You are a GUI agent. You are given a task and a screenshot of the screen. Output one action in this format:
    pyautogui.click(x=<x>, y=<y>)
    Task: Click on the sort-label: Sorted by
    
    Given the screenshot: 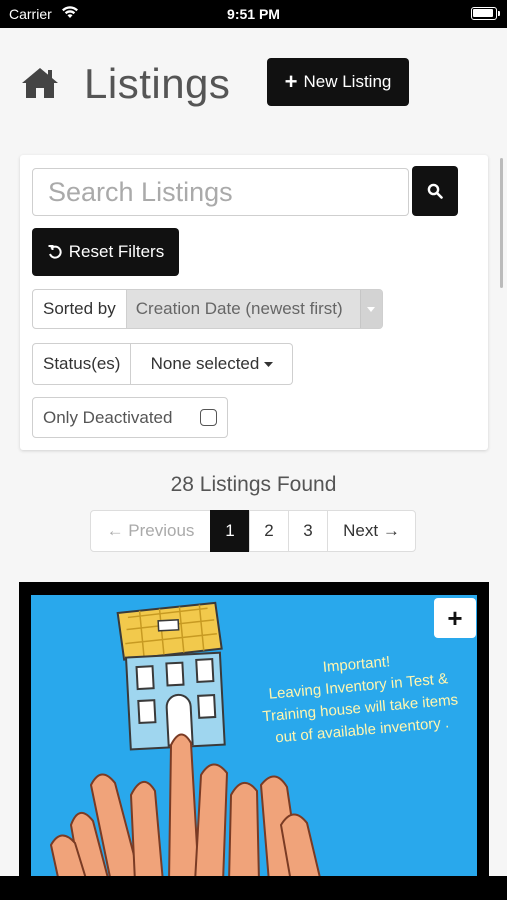 What is the action you would take?
    pyautogui.click(x=79, y=309)
    